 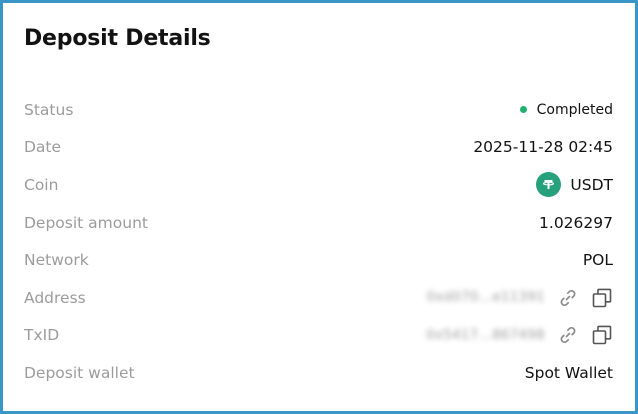 What do you see at coordinates (318, 185) in the screenshot?
I see `coin-row: Coin USDT` at bounding box center [318, 185].